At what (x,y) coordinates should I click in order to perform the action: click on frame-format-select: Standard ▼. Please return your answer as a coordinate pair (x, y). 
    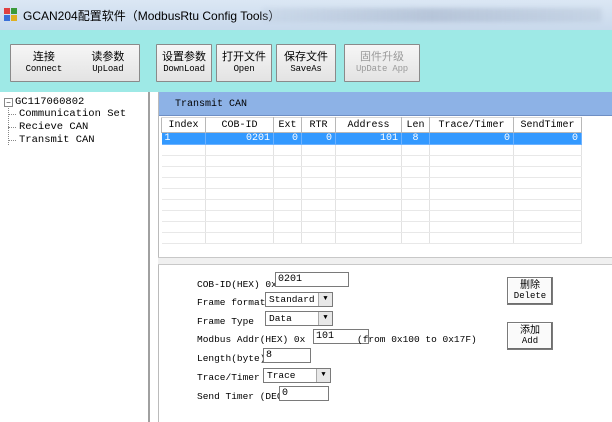
    Looking at the image, I should click on (299, 299).